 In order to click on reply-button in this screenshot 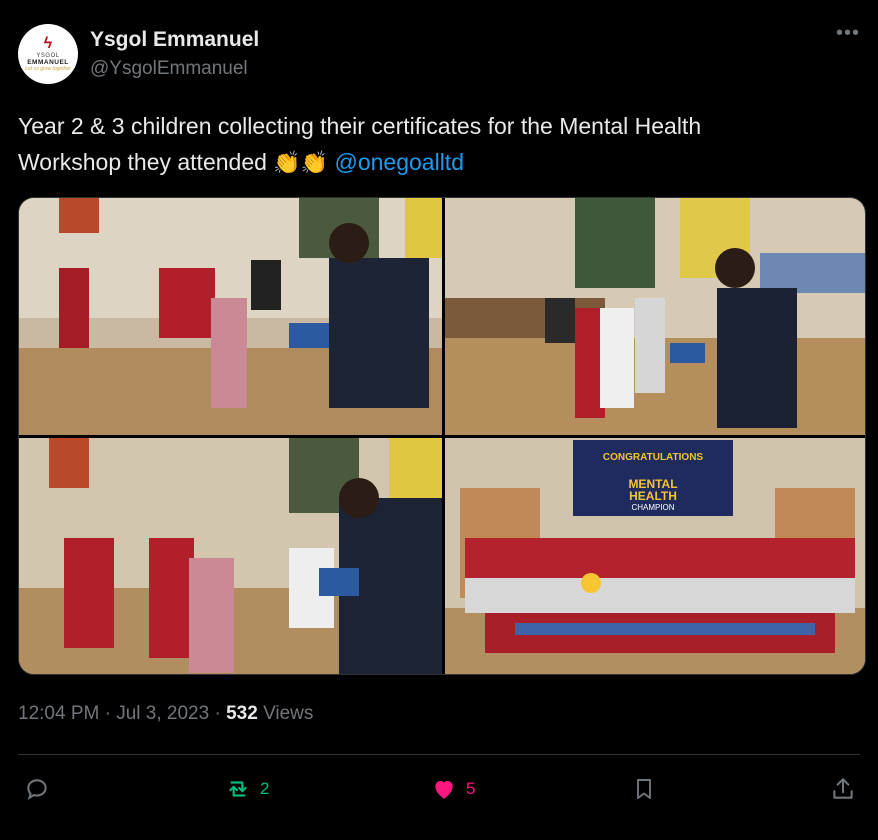, I will do `click(41, 789)`.